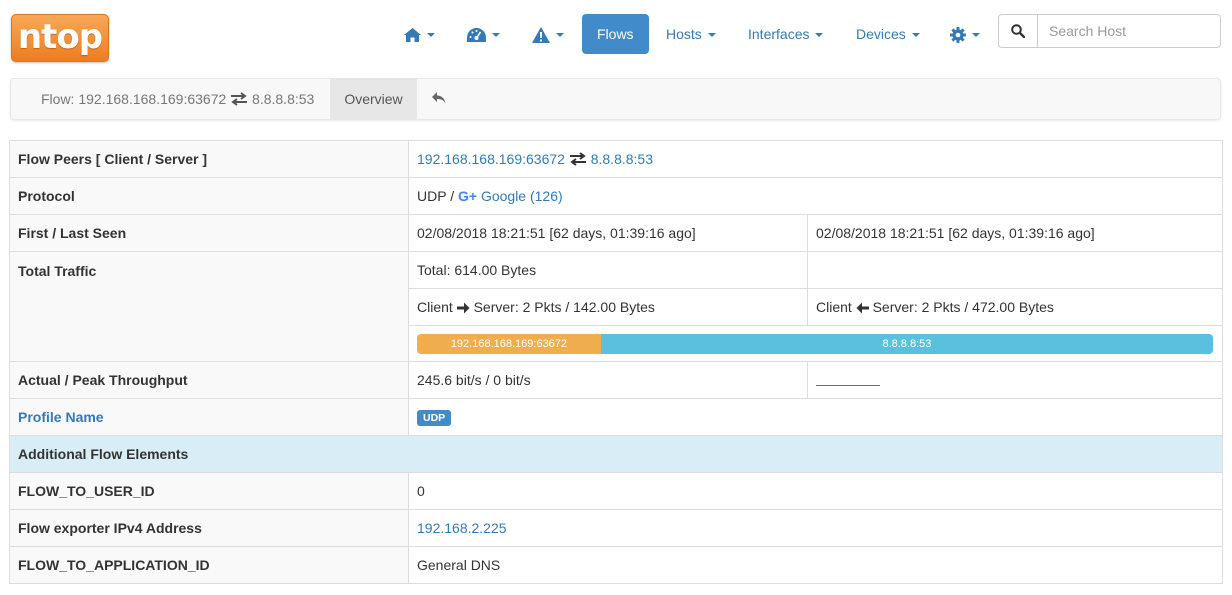 This screenshot has height=595, width=1232. Describe the element at coordinates (848, 385) in the screenshot. I see `throughput-sparkline` at that location.